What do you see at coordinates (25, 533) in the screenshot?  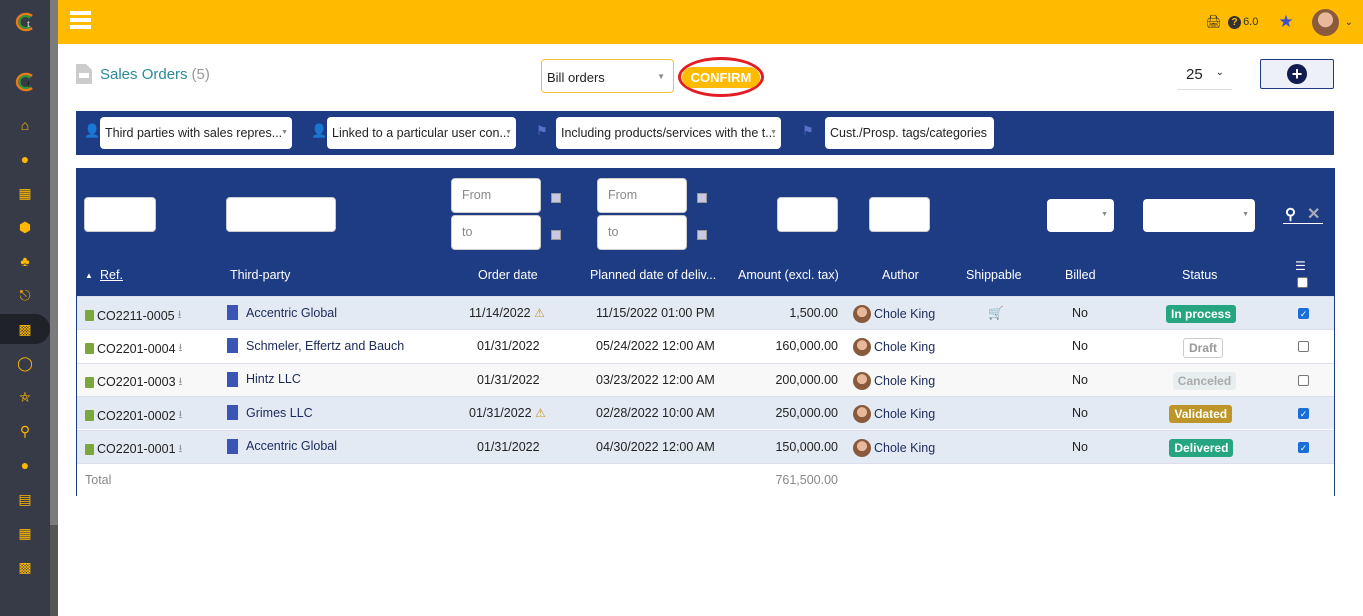 I see `calendar-icon: ▦` at bounding box center [25, 533].